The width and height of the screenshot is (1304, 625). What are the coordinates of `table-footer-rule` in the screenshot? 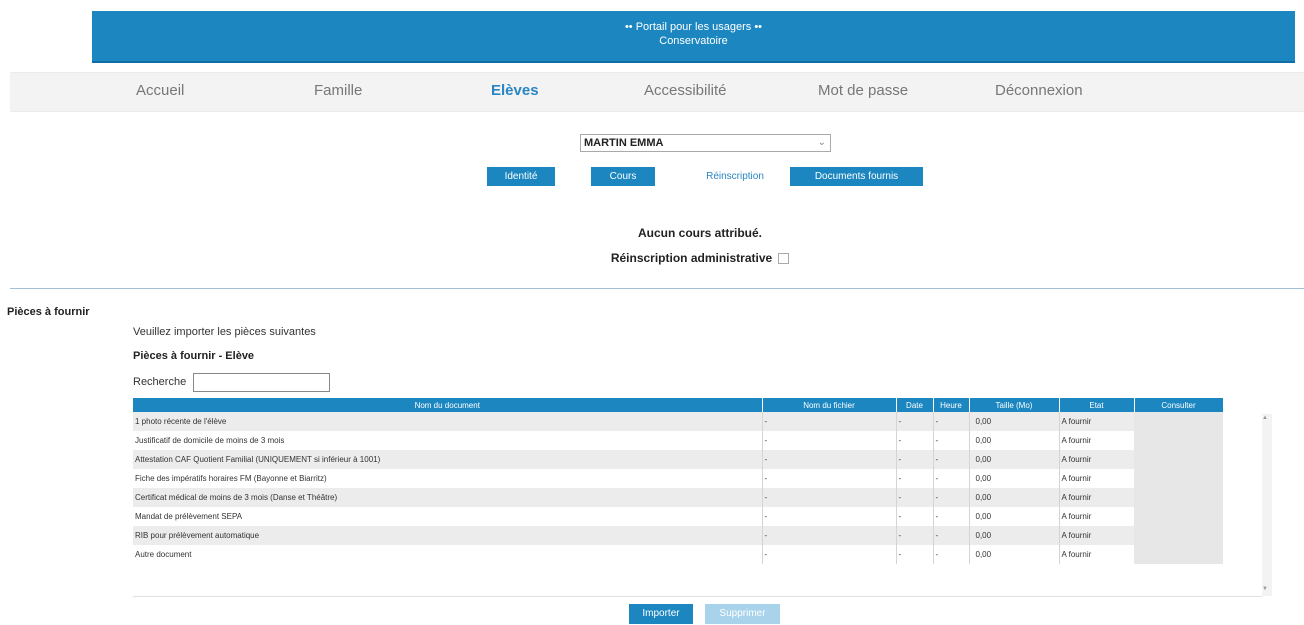 It's located at (697, 596).